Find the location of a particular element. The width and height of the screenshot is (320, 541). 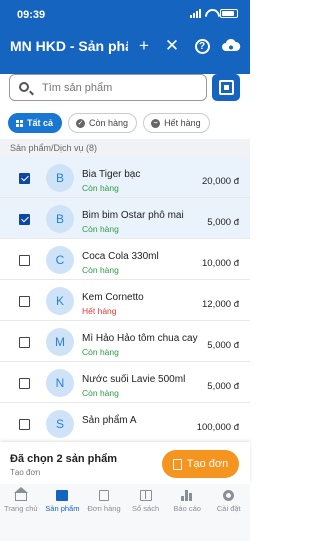

search-icon is located at coordinates (24, 87).